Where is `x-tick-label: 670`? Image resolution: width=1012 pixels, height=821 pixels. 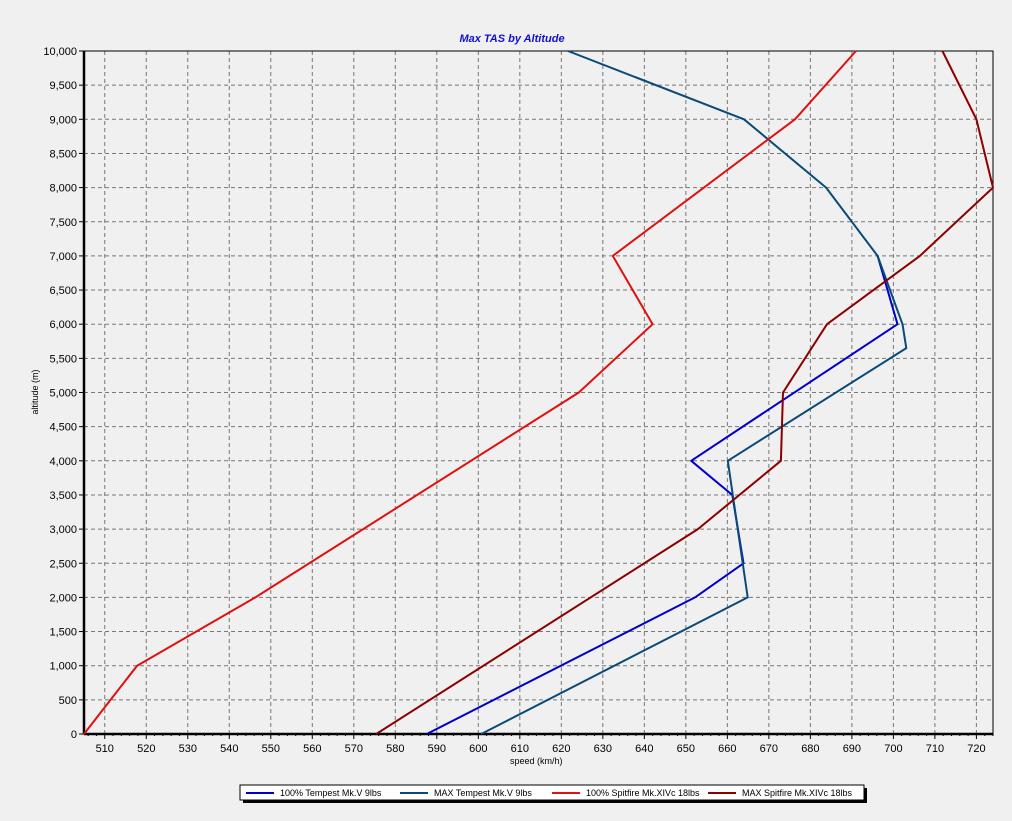
x-tick-label: 670 is located at coordinates (769, 749).